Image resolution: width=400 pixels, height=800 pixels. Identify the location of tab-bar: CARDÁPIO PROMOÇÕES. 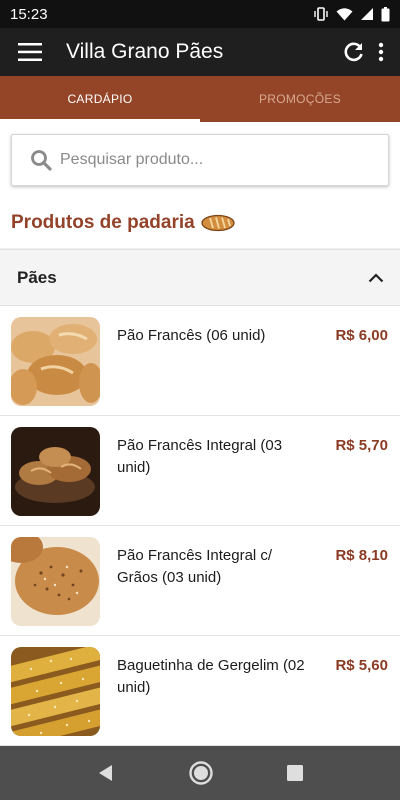
(200, 99).